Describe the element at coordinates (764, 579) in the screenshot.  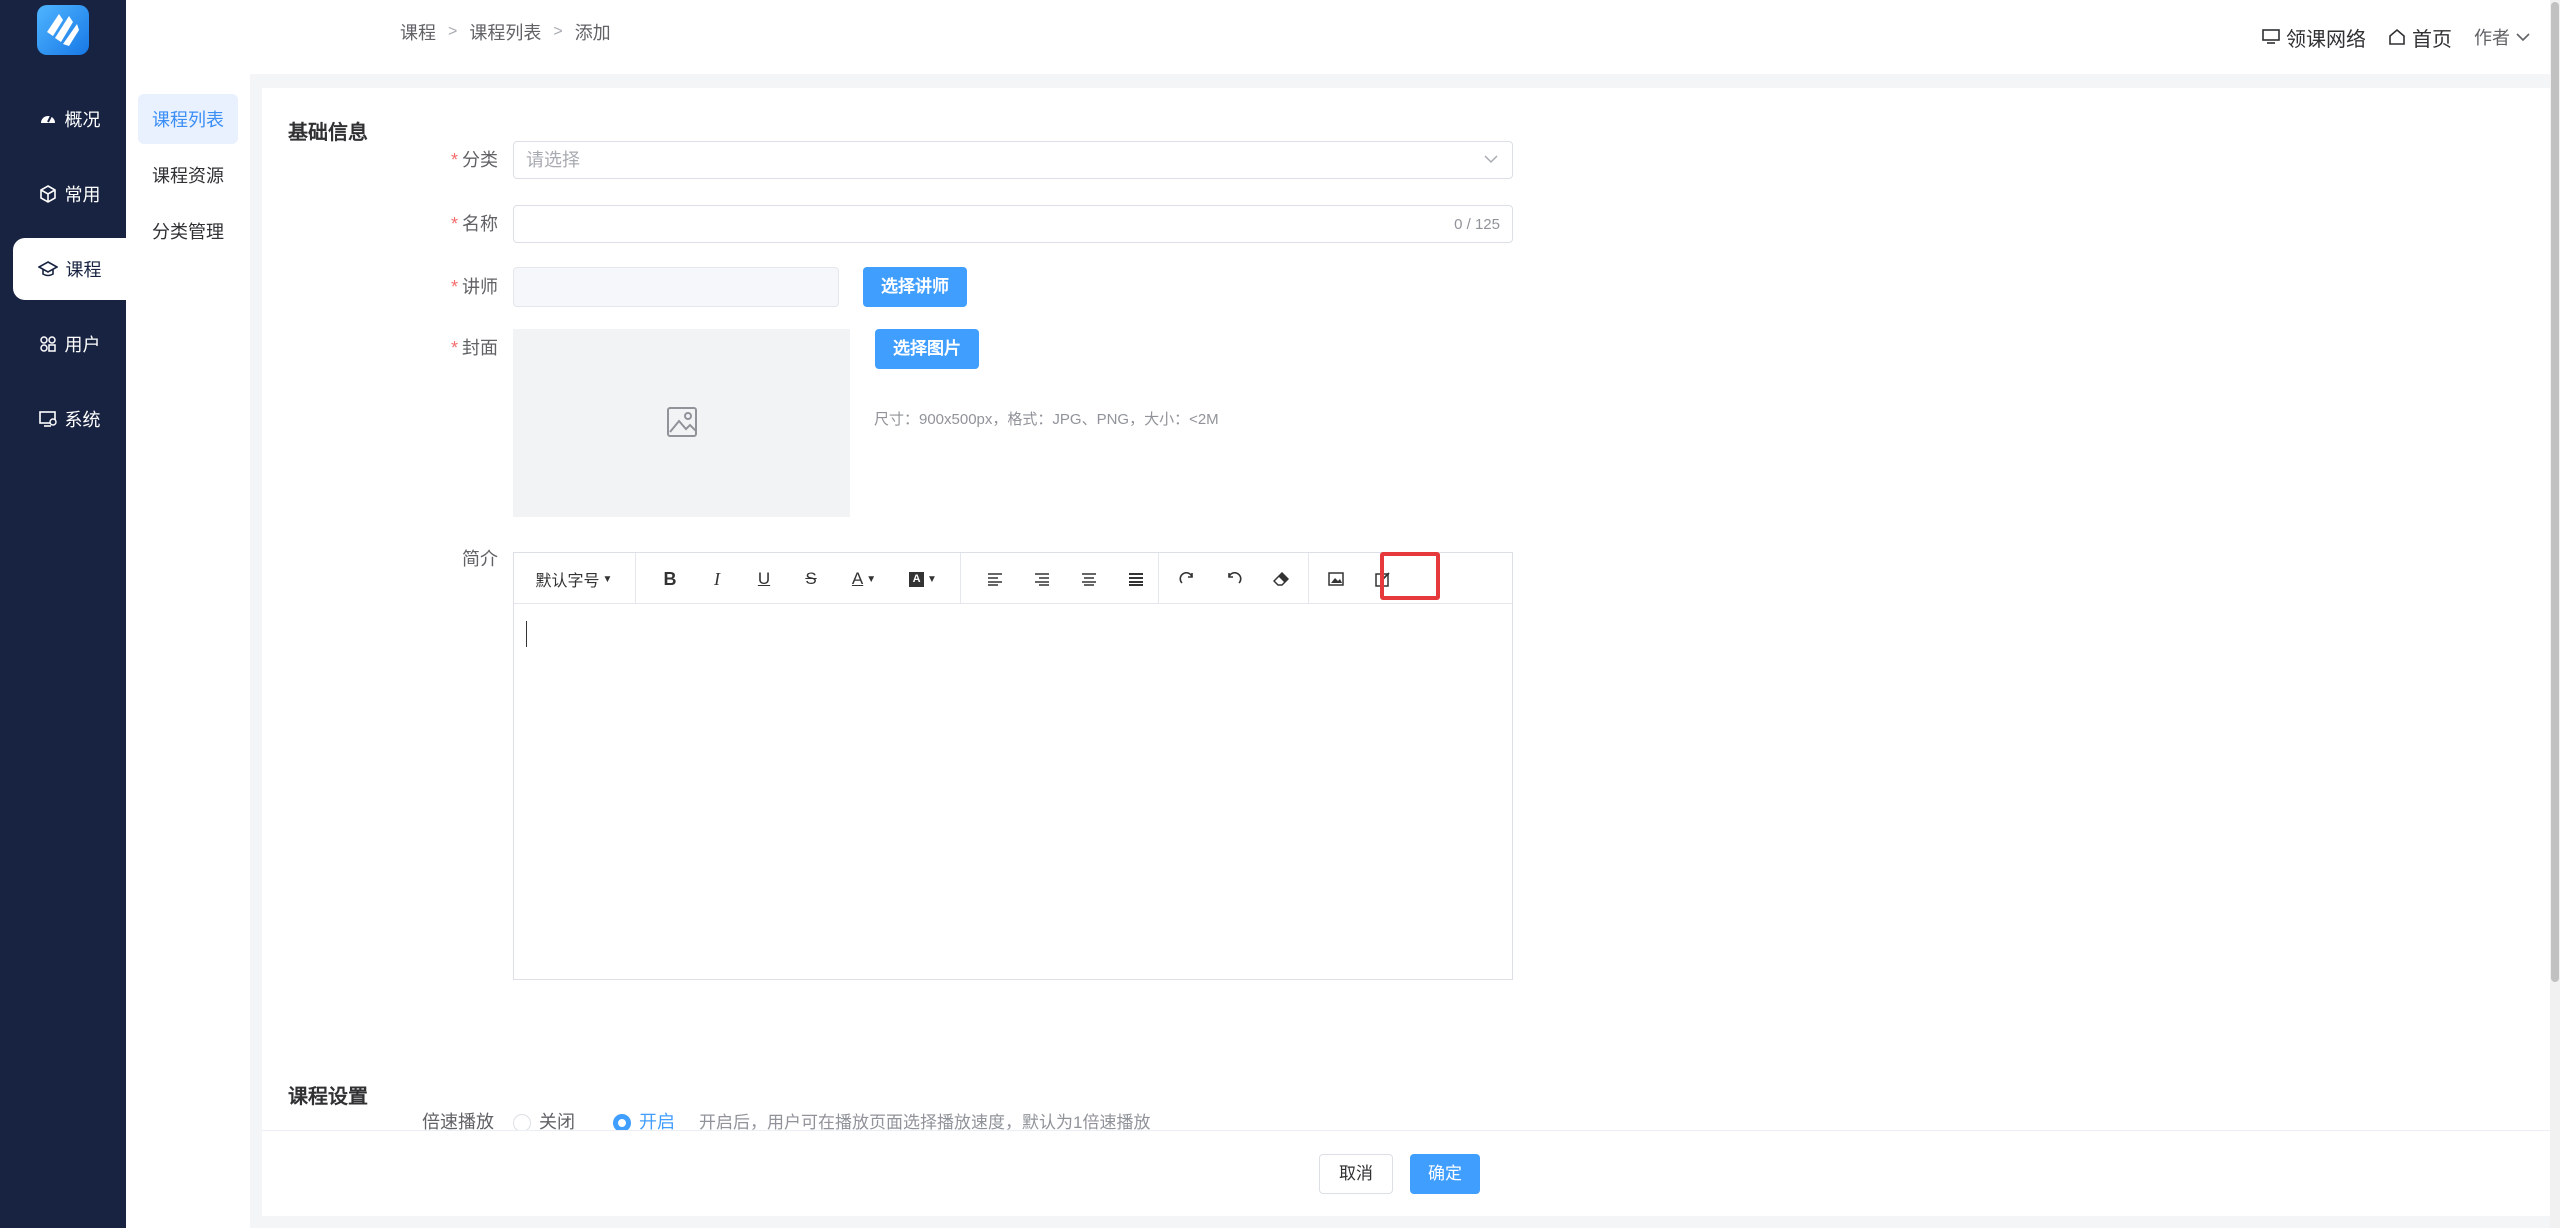
I see `underline-icon: U` at that location.